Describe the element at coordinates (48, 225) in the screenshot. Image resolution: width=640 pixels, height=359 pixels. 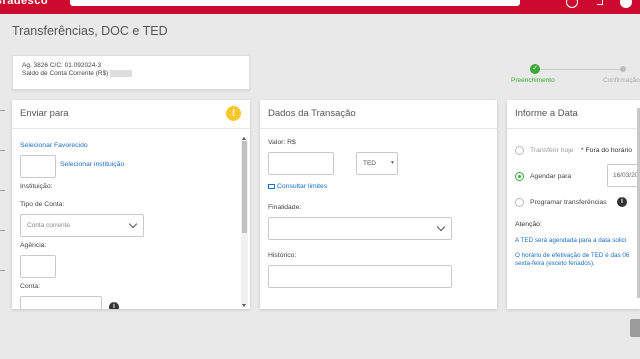
I see `account-type-value: Conta corrente` at that location.